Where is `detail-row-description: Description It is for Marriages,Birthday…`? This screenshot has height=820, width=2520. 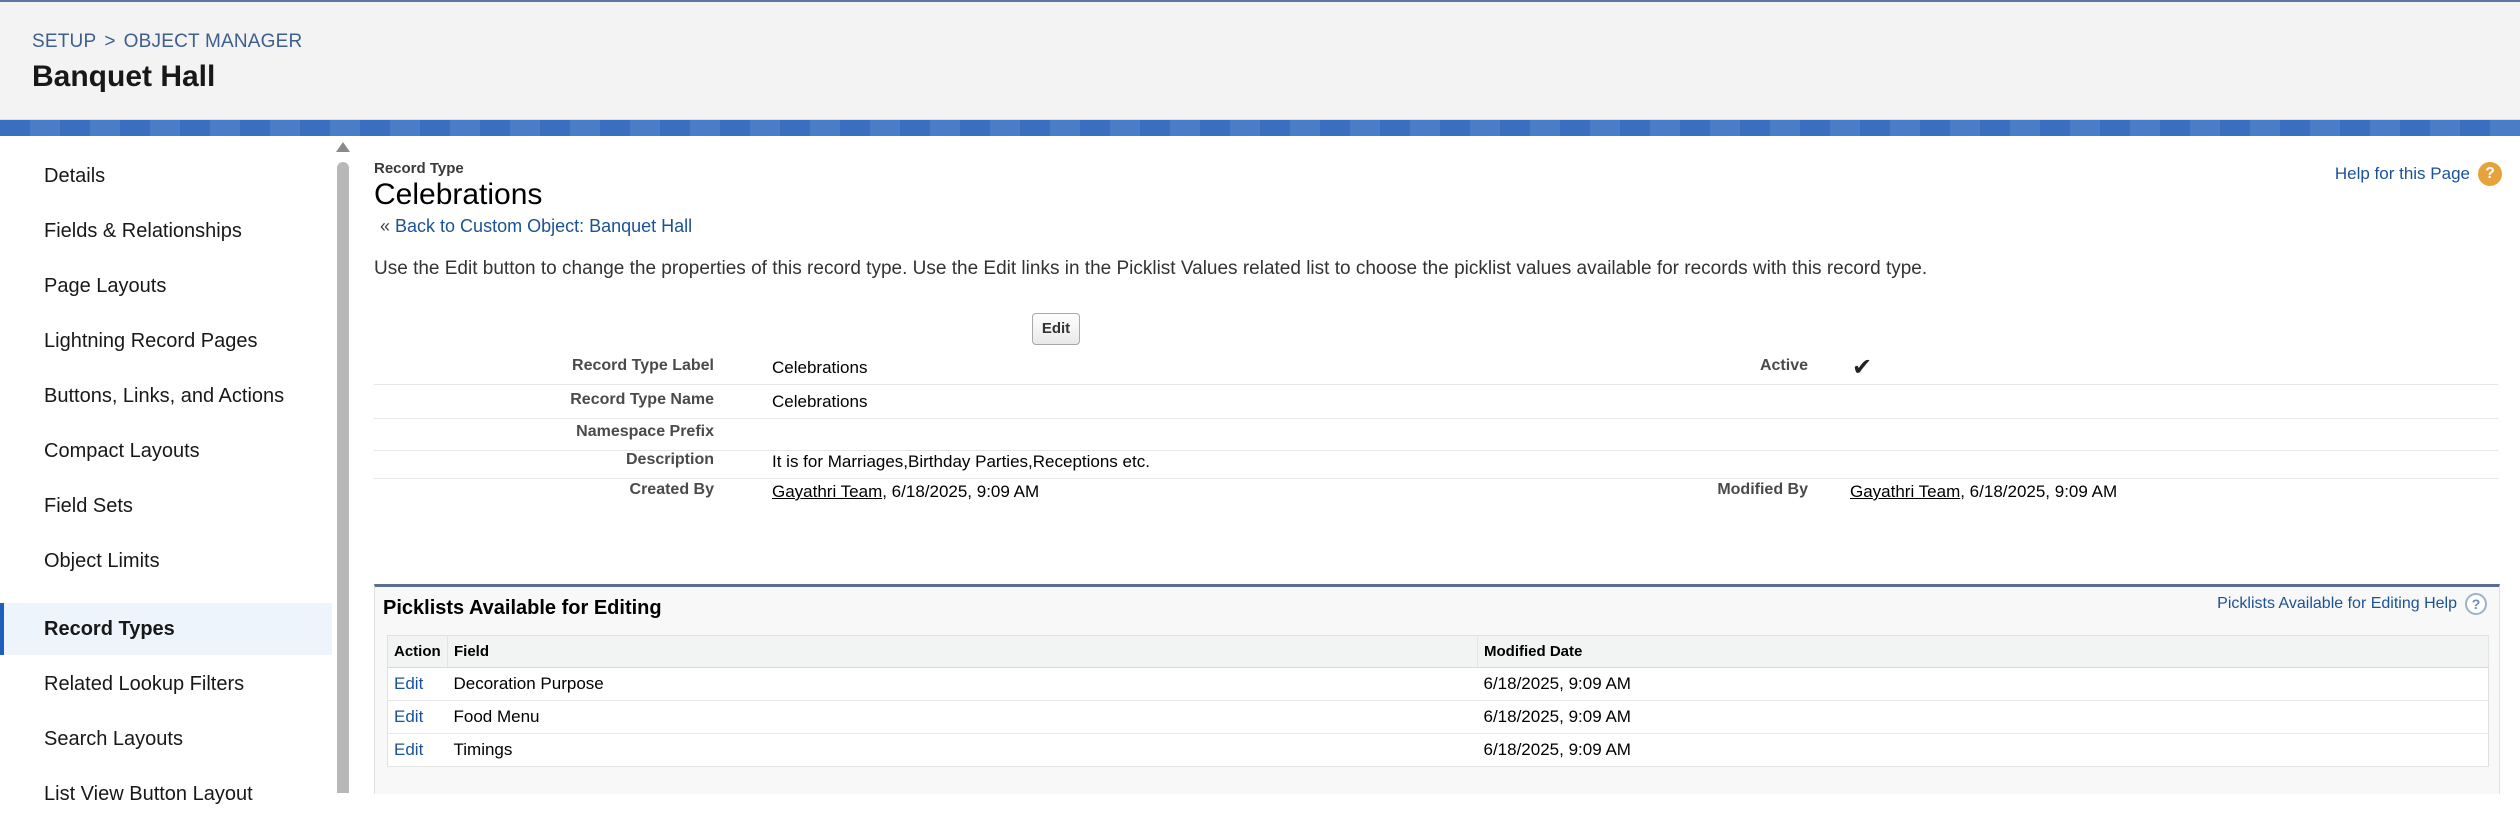 detail-row-description: Description It is for Marriages,Birthday… is located at coordinates (1436, 464).